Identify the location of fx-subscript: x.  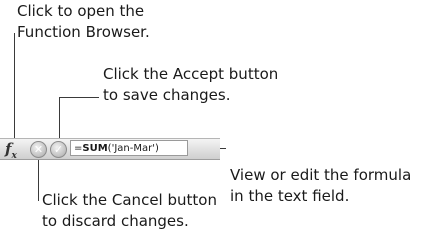
(14, 156).